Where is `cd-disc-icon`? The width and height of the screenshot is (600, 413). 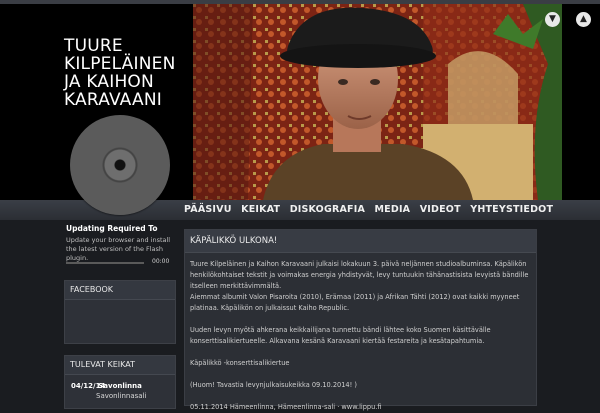
cd-disc-icon is located at coordinates (120, 165).